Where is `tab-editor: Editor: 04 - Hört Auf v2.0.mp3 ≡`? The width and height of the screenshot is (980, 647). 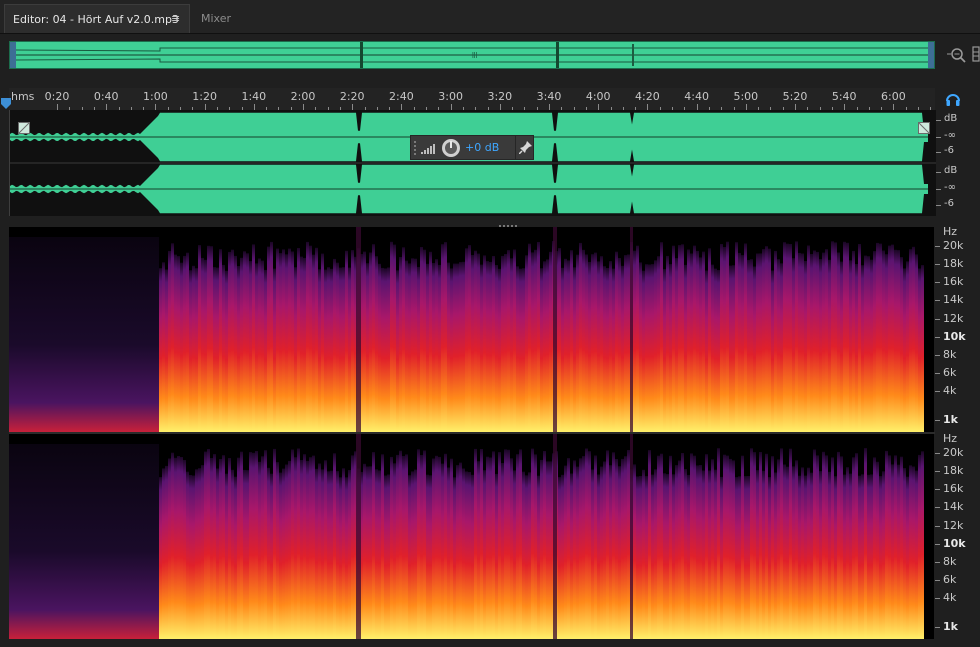 tab-editor: Editor: 04 - Hört Auf v2.0.mp3 ≡ is located at coordinates (97, 18).